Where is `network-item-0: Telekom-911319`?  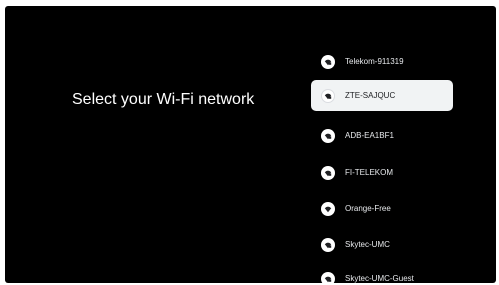 network-item-0: Telekom-911319 is located at coordinates (382, 61).